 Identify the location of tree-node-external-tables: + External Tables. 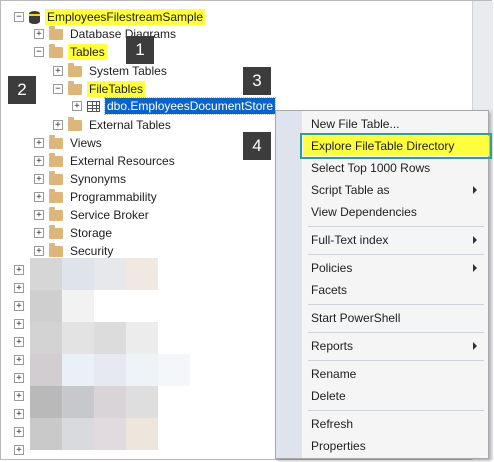
(113, 125).